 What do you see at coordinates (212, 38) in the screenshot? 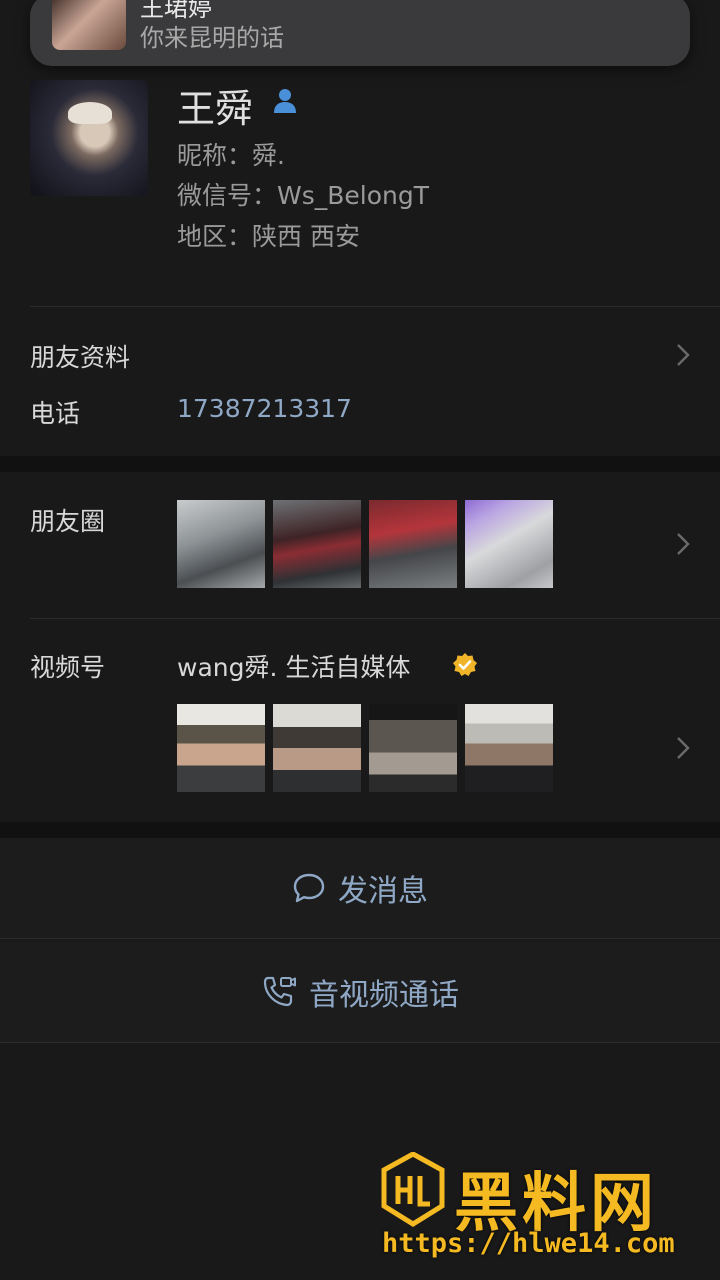
I see `notification-message: 你来昆明的话` at bounding box center [212, 38].